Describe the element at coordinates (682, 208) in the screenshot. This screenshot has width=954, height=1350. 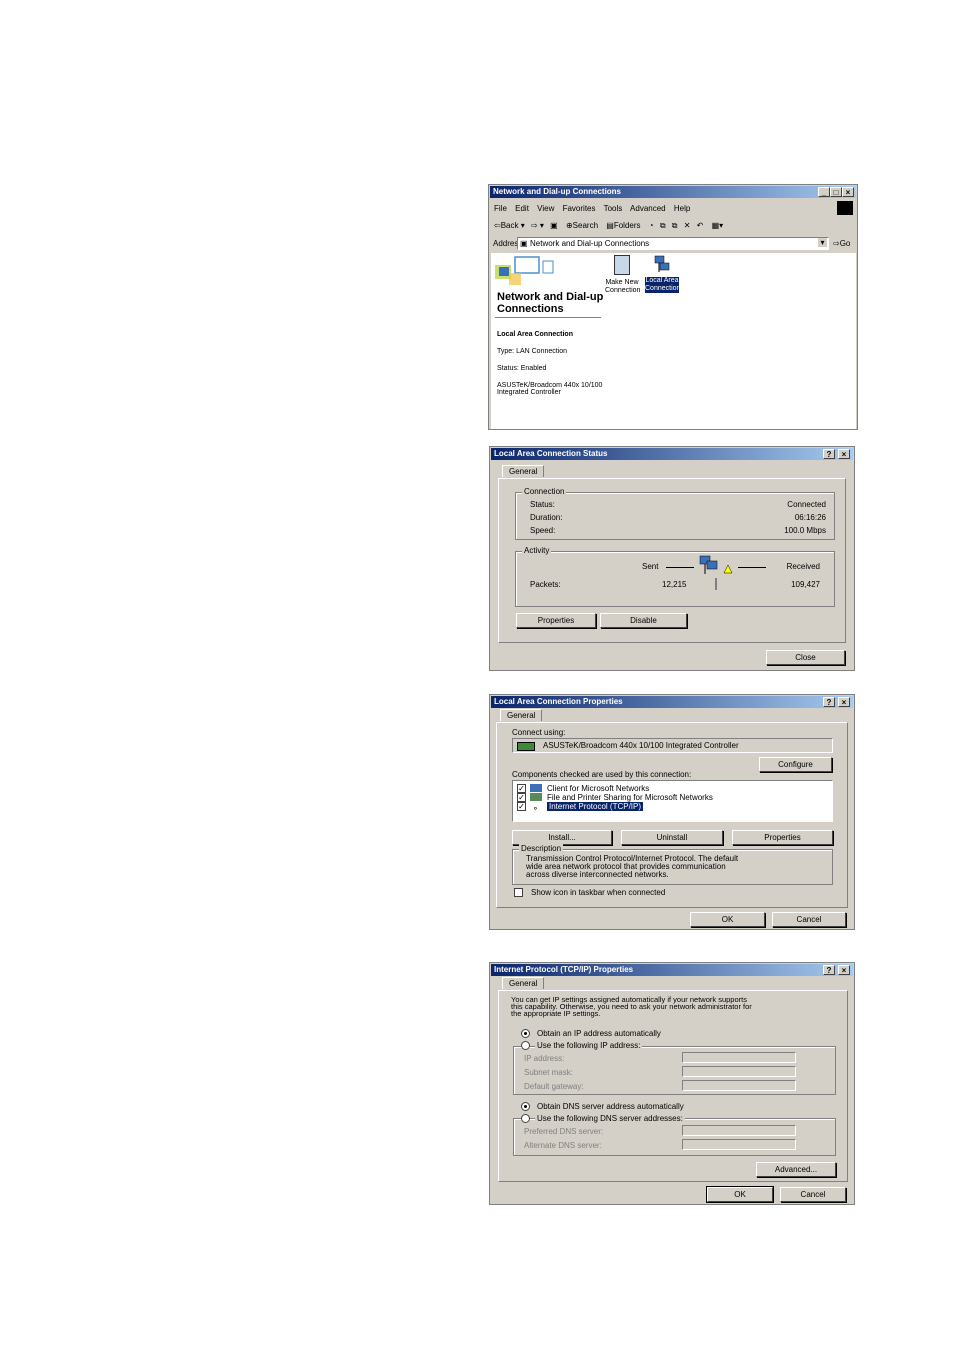
I see `menu-help: Help` at that location.